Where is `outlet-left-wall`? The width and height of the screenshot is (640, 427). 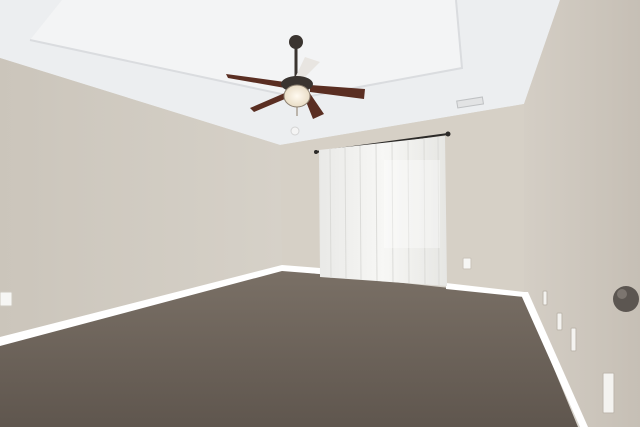 outlet-left-wall is located at coordinates (6, 299).